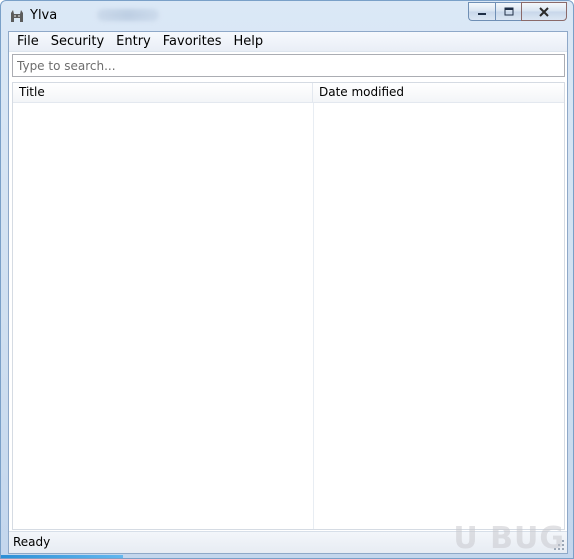 This screenshot has width=574, height=559. I want to click on title-blurred-region, so click(128, 15).